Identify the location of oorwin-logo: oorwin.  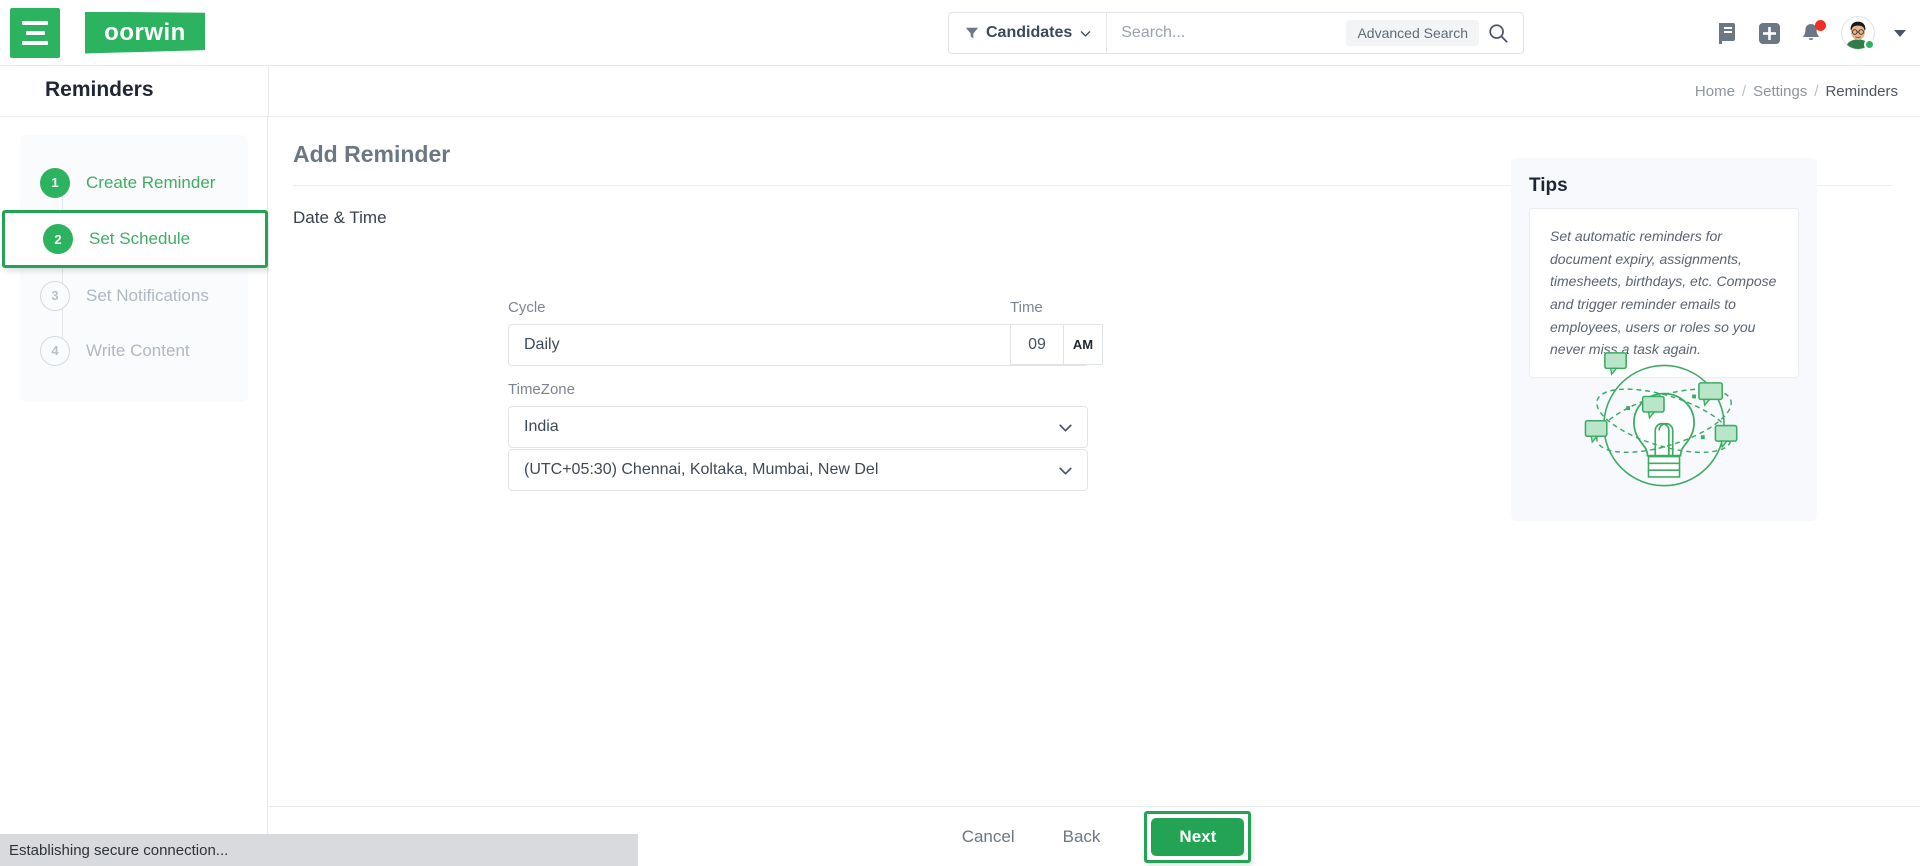
(145, 32).